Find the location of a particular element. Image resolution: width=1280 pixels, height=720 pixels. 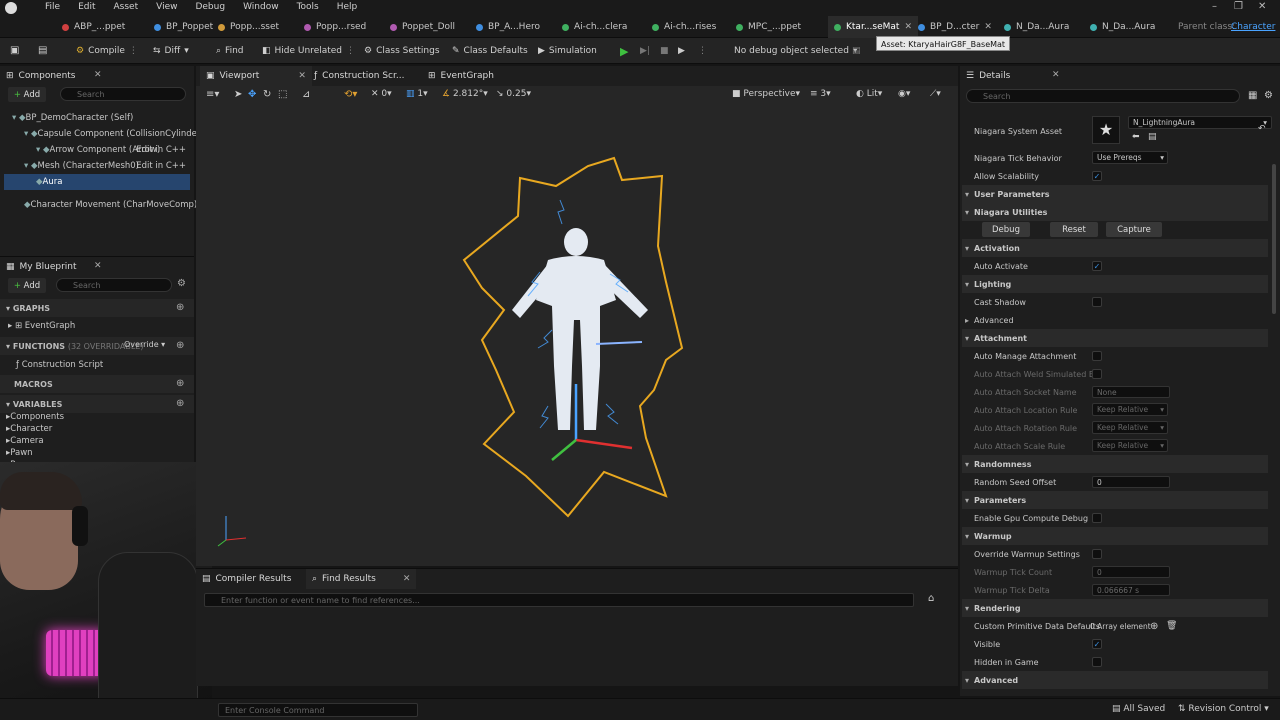

document-tab: BP_D...cter ✕ is located at coordinates (955, 27).